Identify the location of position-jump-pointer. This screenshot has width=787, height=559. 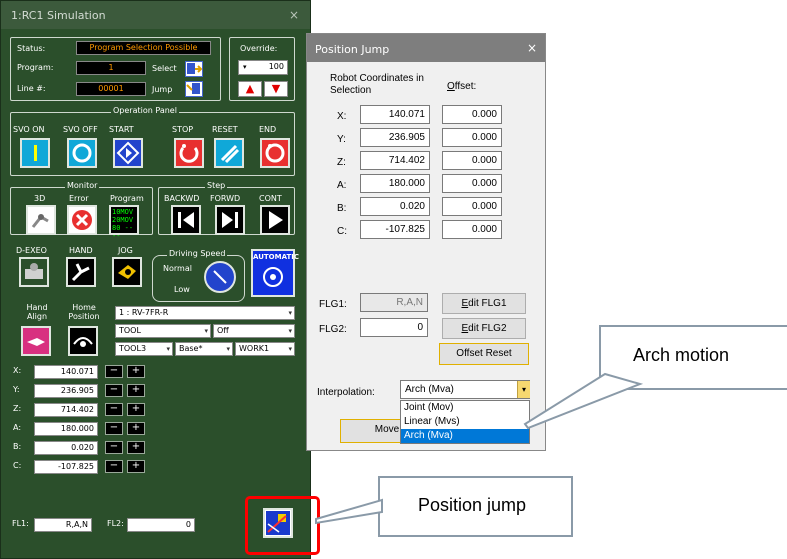
(349, 511).